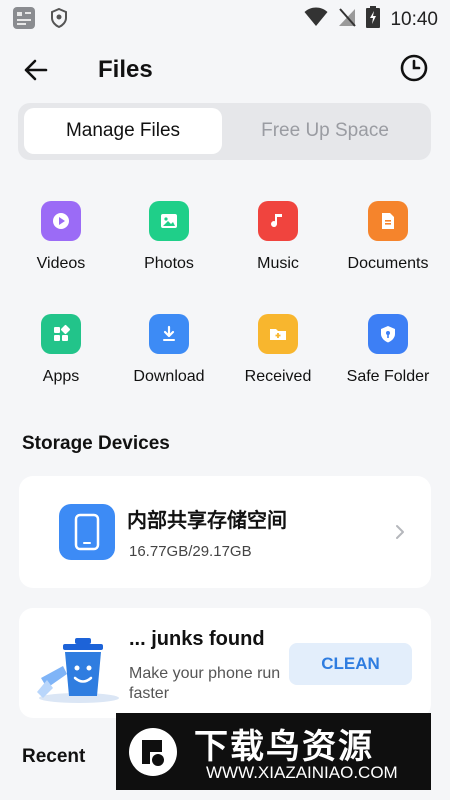 The width and height of the screenshot is (450, 800). What do you see at coordinates (347, 19) in the screenshot?
I see `no-signal-icon` at bounding box center [347, 19].